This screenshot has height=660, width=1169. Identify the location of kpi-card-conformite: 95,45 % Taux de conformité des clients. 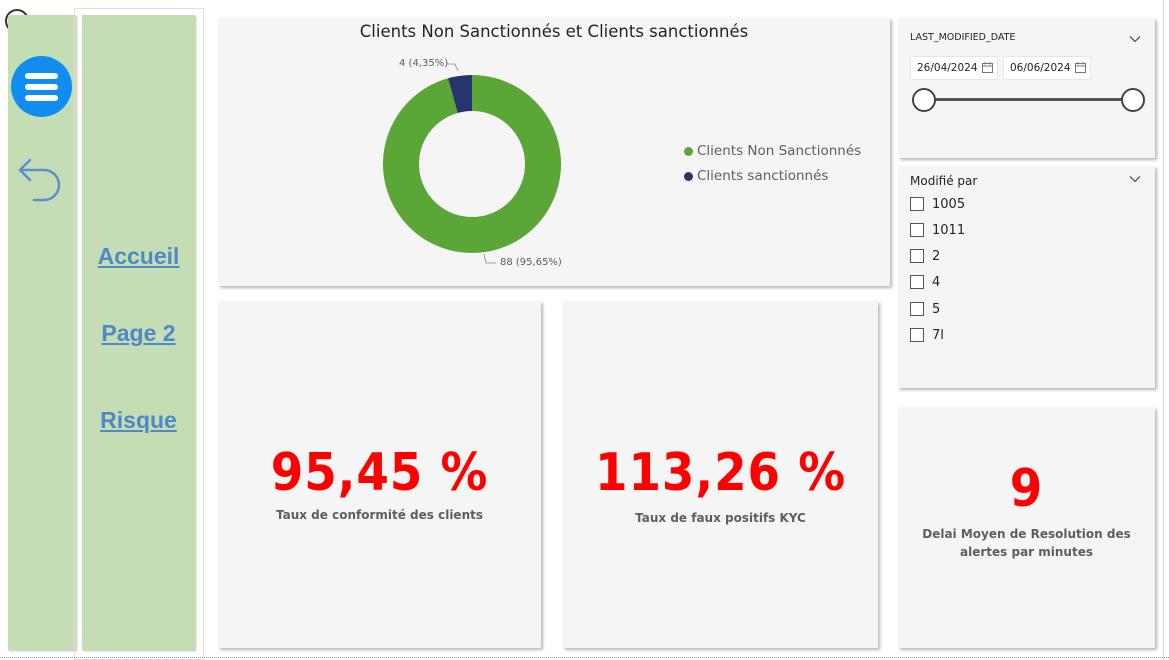
(379, 474).